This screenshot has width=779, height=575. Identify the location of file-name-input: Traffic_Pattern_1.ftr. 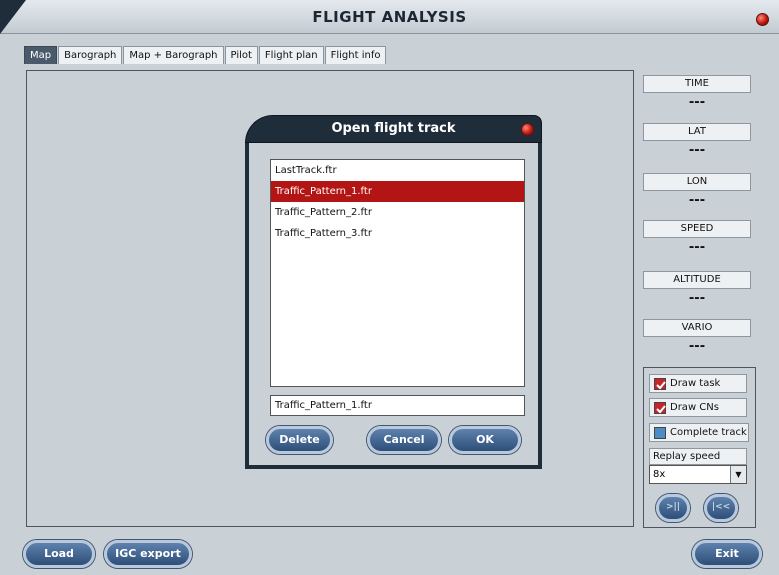
(397, 405).